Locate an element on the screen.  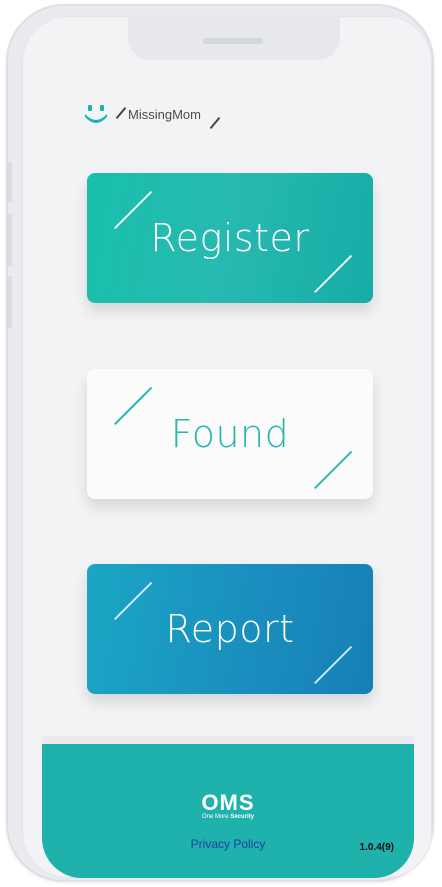
report-button: Report is located at coordinates (230, 629).